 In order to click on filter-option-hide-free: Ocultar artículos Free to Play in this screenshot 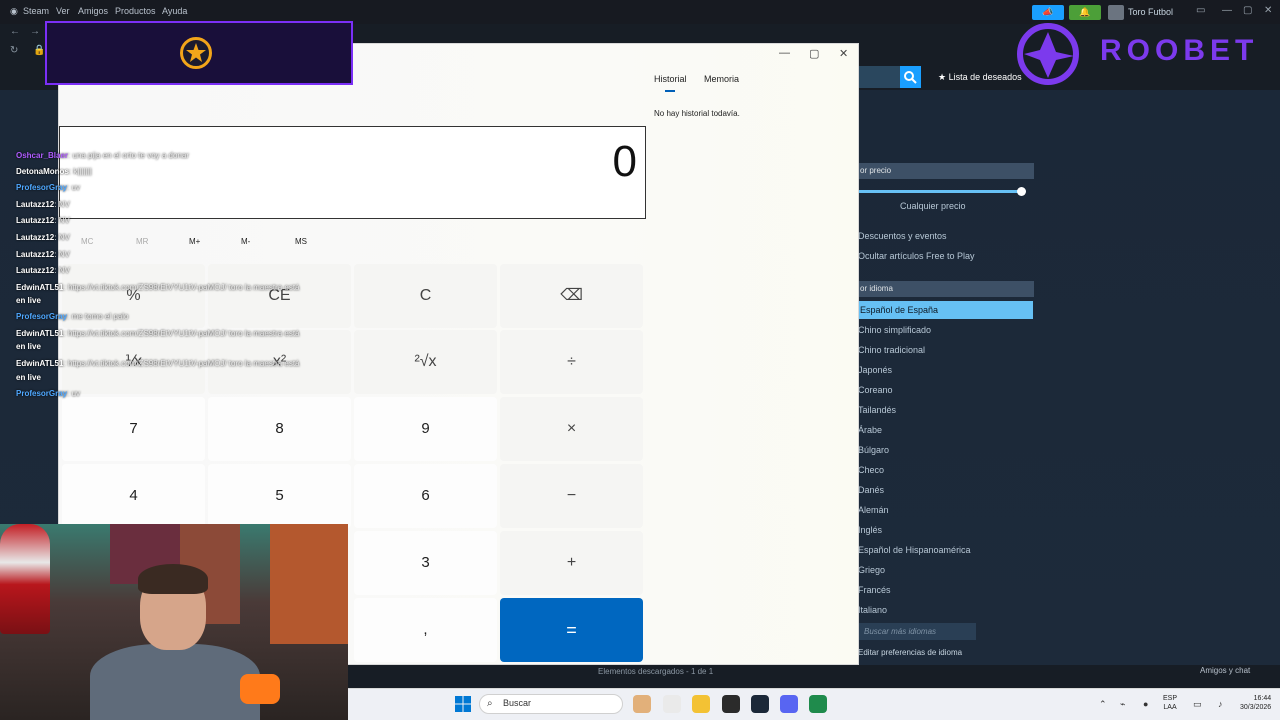, I will do `click(916, 256)`.